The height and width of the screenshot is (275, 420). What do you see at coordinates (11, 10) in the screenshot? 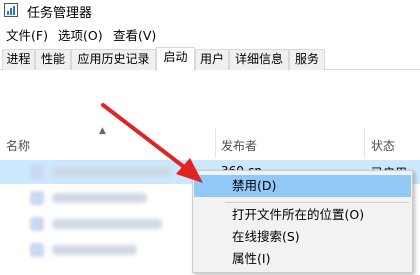
I see `task-manager-icon` at bounding box center [11, 10].